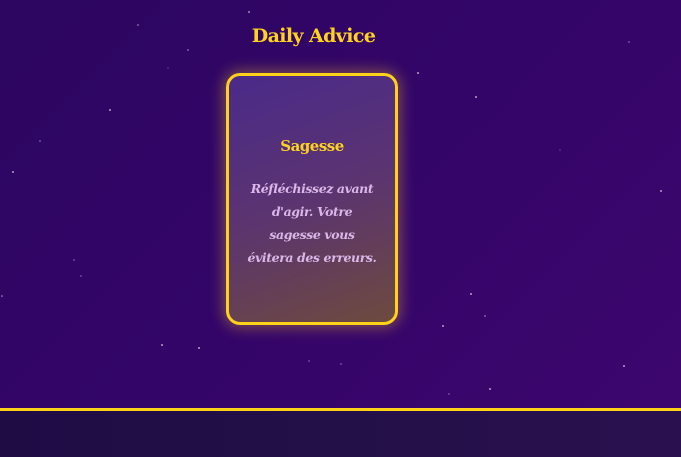 The image size is (681, 457). I want to click on card-title: Sagesse, so click(312, 146).